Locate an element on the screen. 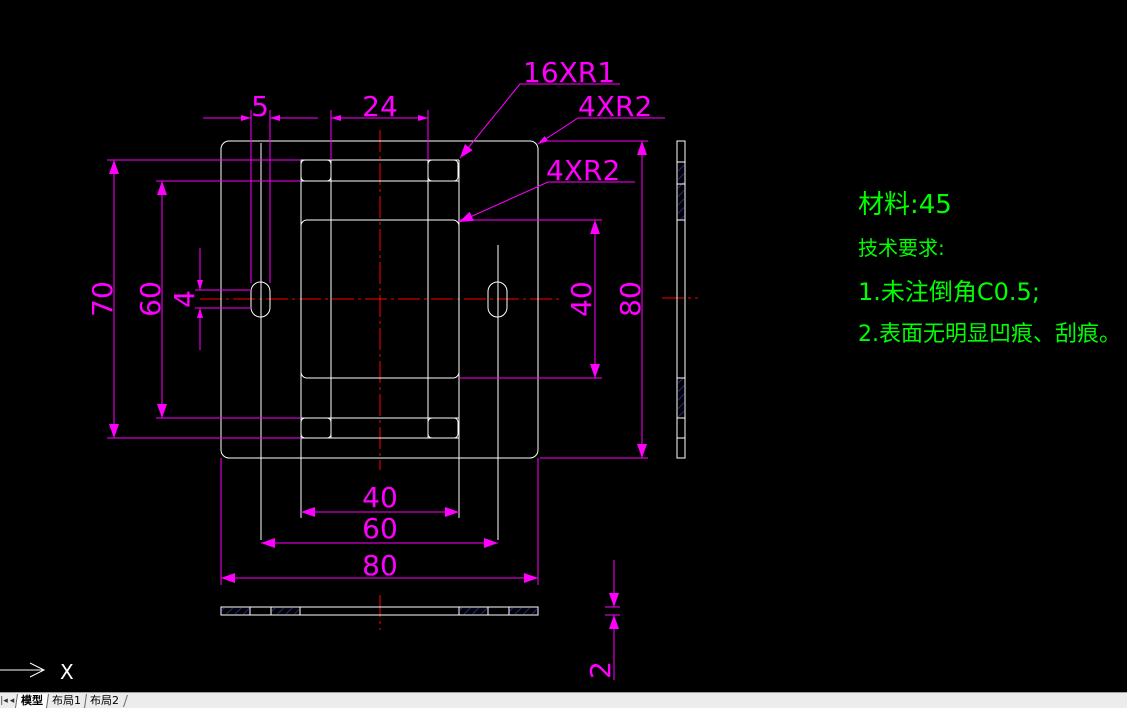  corner-slot-br is located at coordinates (443, 428).